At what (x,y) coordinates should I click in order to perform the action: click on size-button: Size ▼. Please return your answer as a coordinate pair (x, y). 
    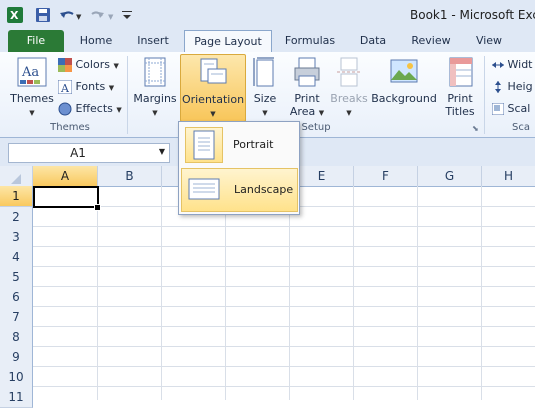
    Looking at the image, I should click on (265, 87).